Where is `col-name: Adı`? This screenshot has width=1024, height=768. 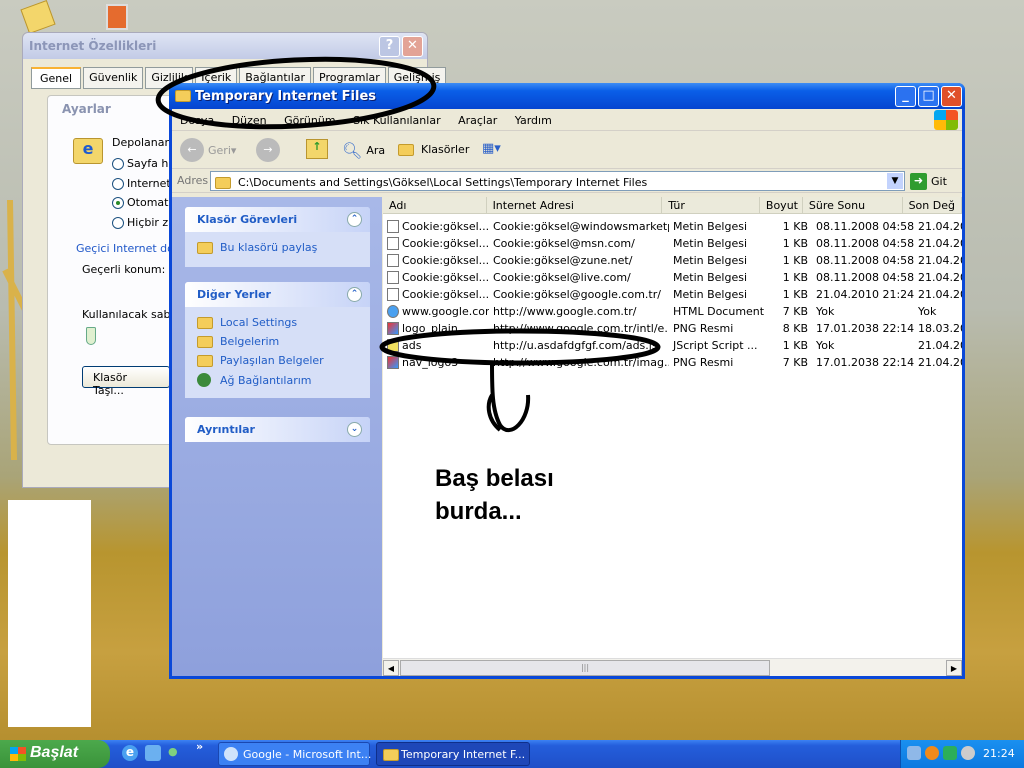 col-name: Adı is located at coordinates (435, 205).